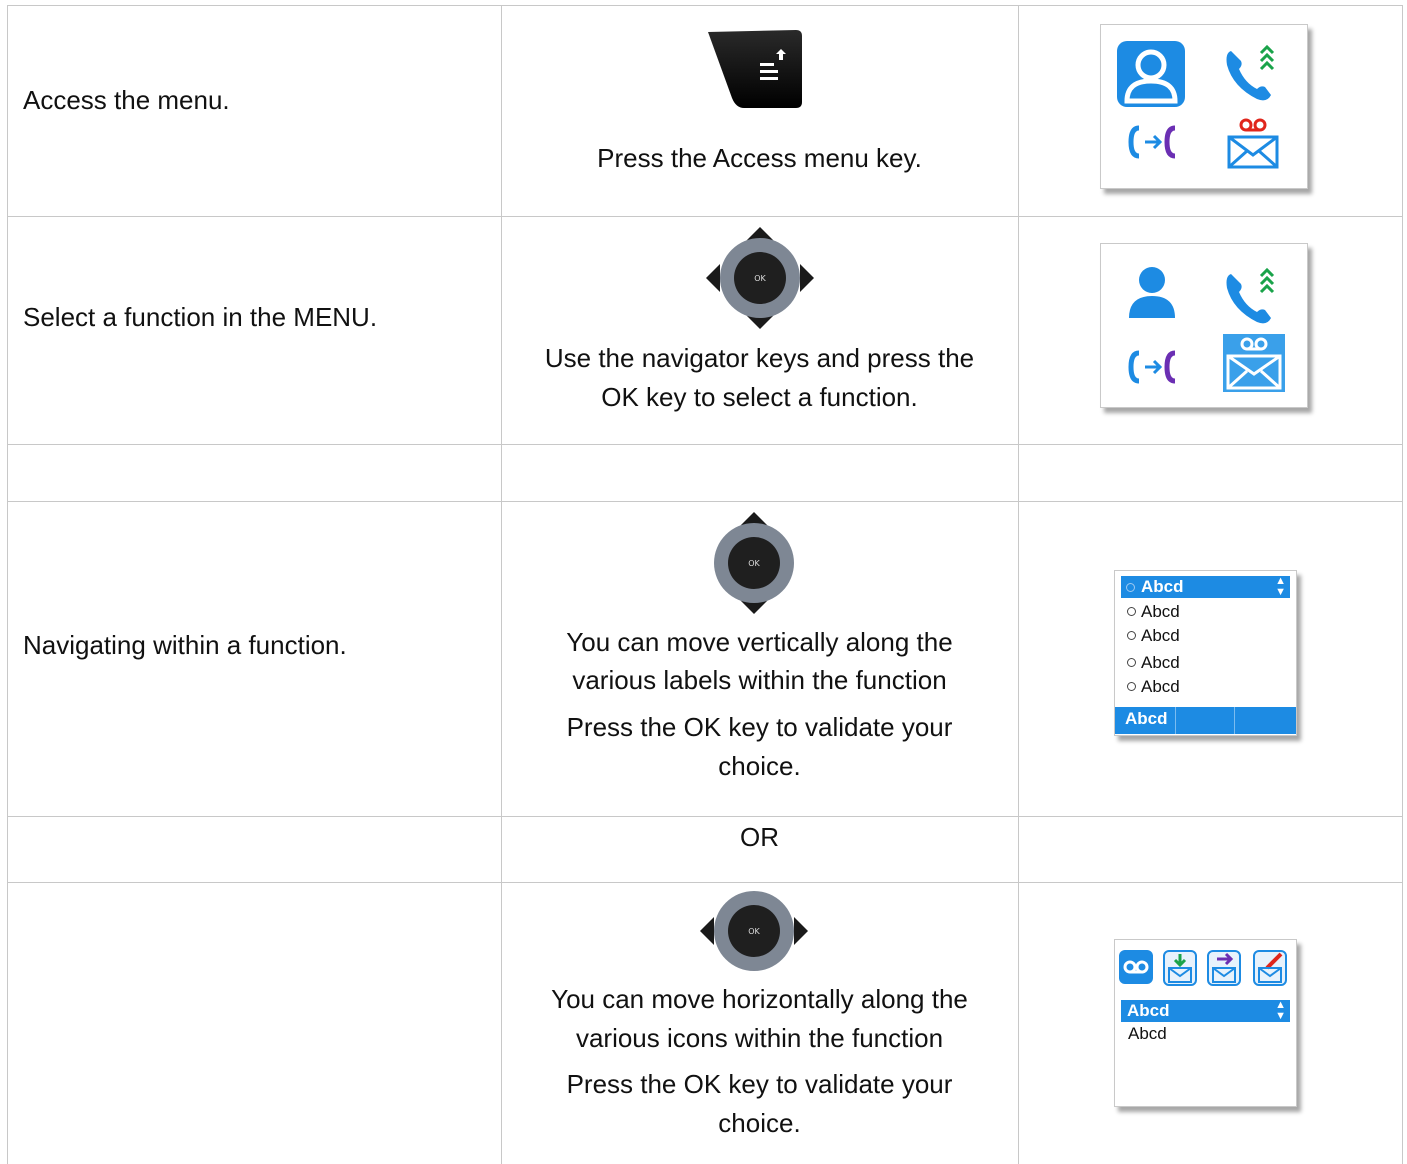 The height and width of the screenshot is (1164, 1407). I want to click on table-row-empty, so click(705, 472).